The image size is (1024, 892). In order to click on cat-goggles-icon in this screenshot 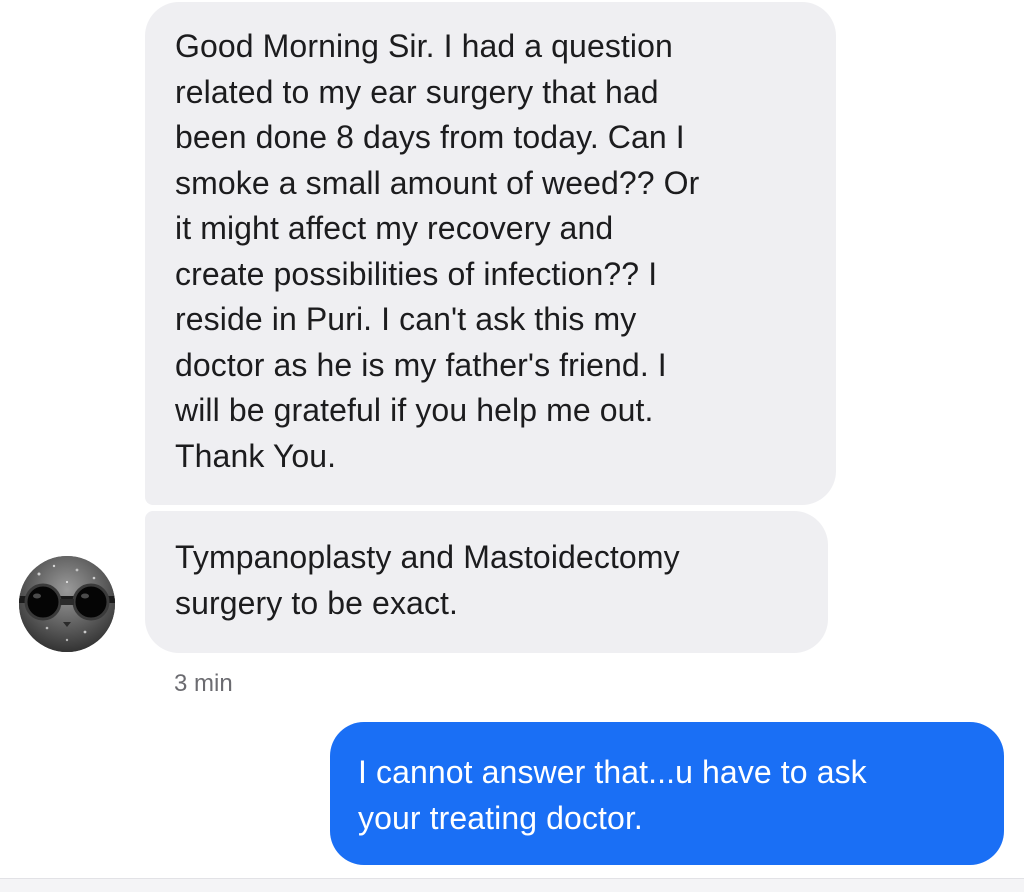, I will do `click(67, 604)`.